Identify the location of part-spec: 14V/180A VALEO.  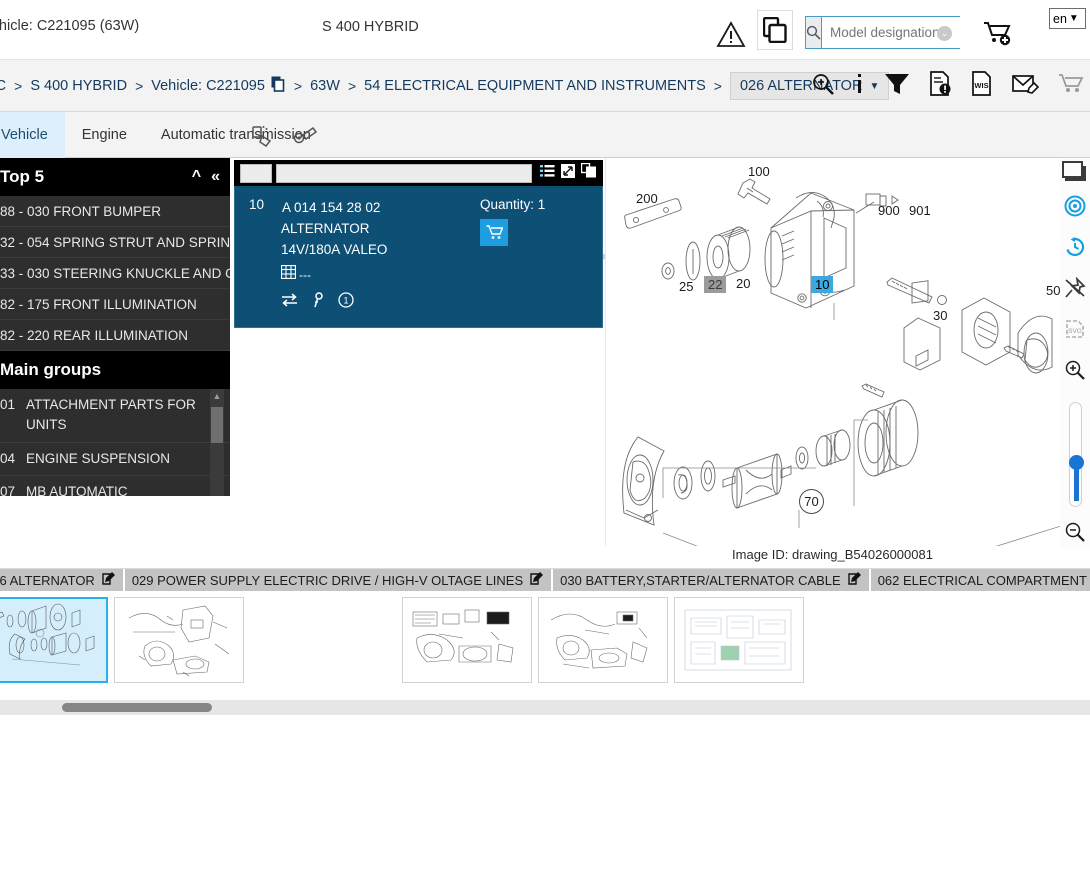
(334, 249).